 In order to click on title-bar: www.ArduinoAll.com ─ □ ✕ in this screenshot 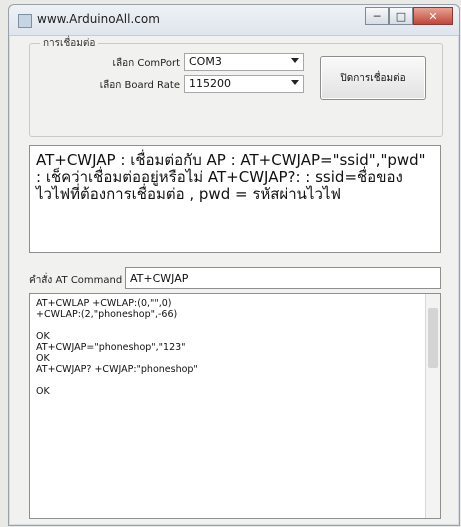, I will do `click(234, 20)`.